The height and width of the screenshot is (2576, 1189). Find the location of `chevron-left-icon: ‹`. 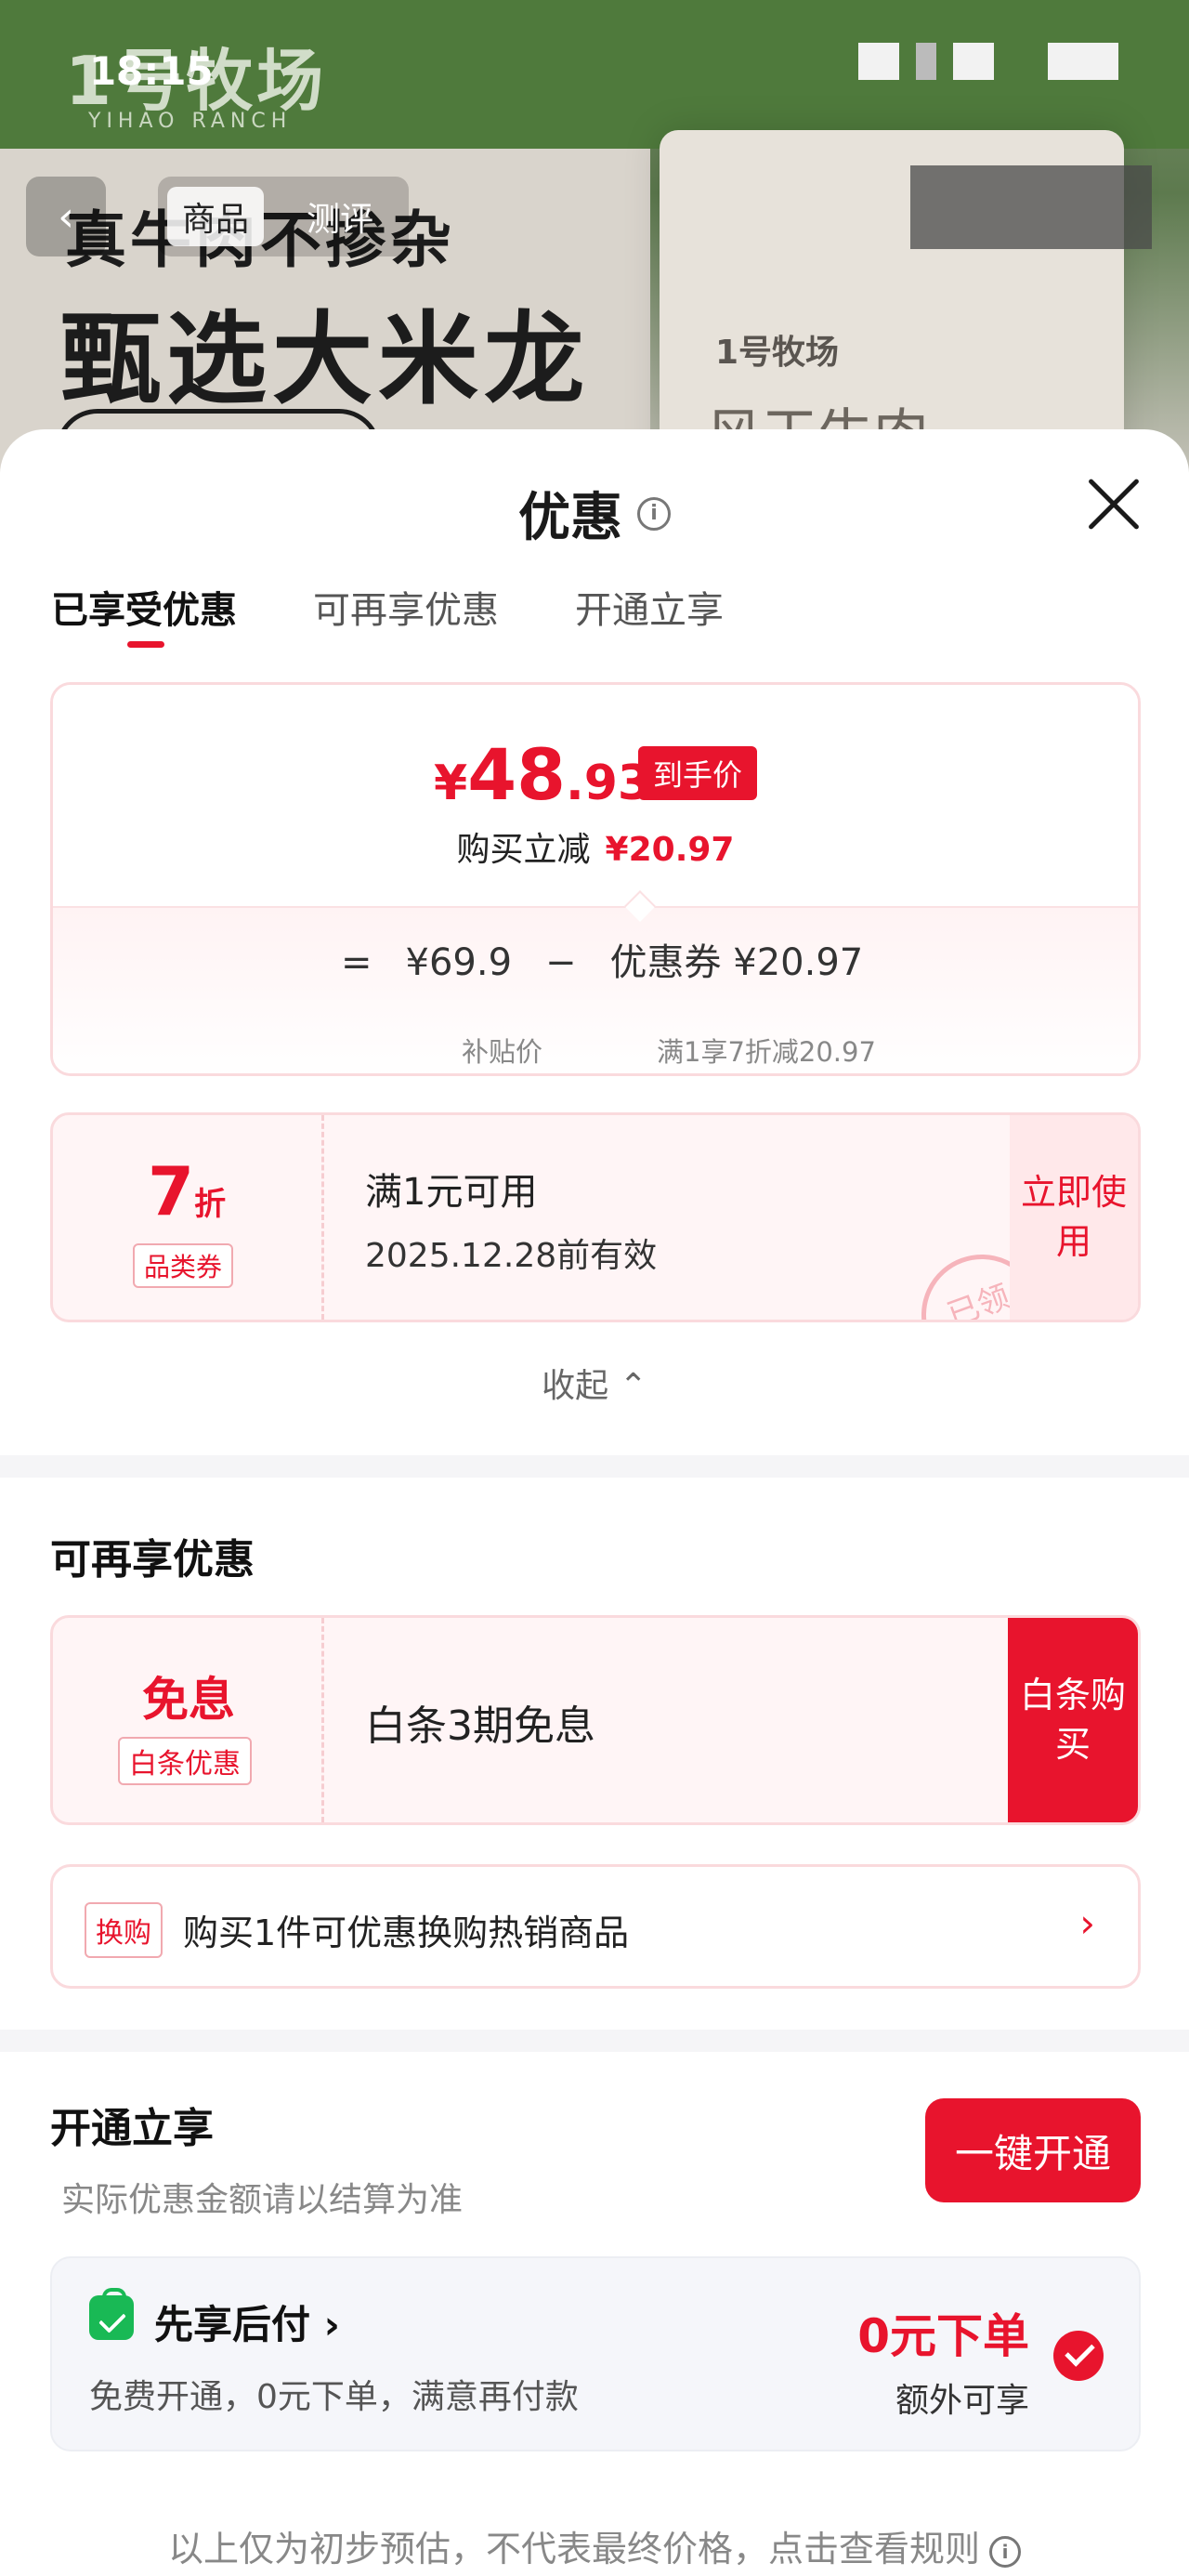

chevron-left-icon: ‹ is located at coordinates (66, 216).